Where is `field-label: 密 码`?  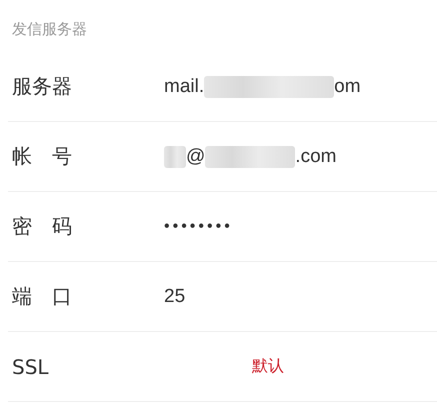 field-label: 密 码 is located at coordinates (42, 226).